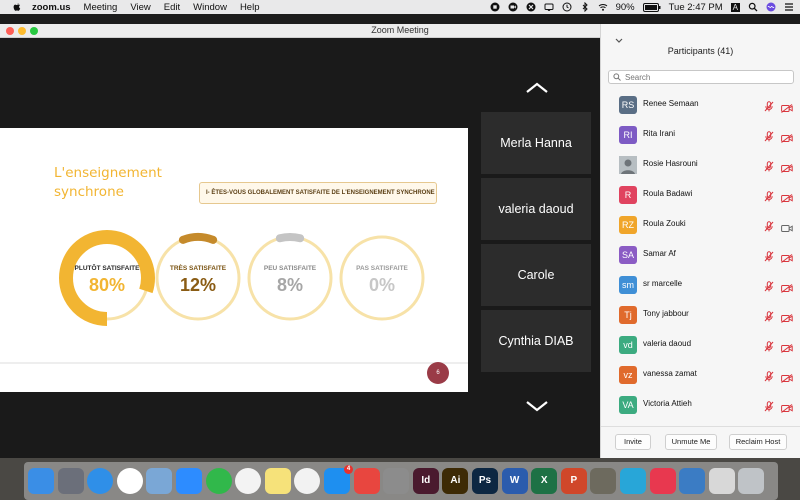  What do you see at coordinates (189, 481) in the screenshot?
I see `dock-zoom-icon` at bounding box center [189, 481].